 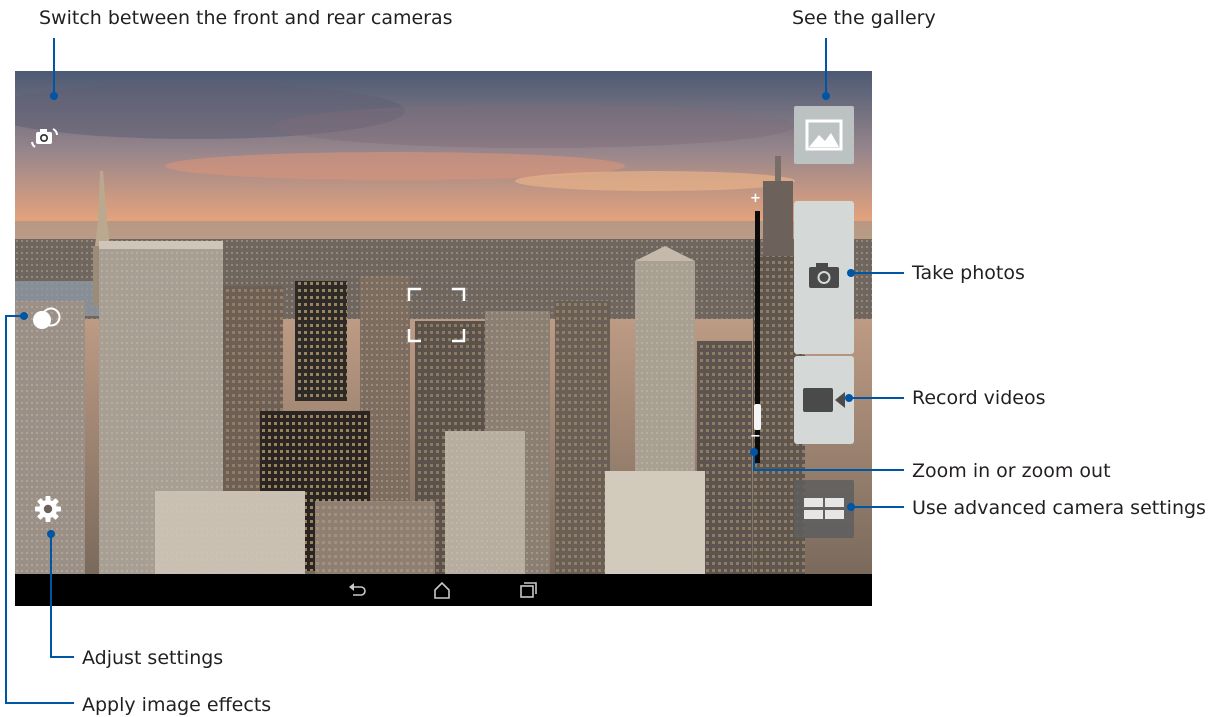 I want to click on home-button, so click(x=442, y=590).